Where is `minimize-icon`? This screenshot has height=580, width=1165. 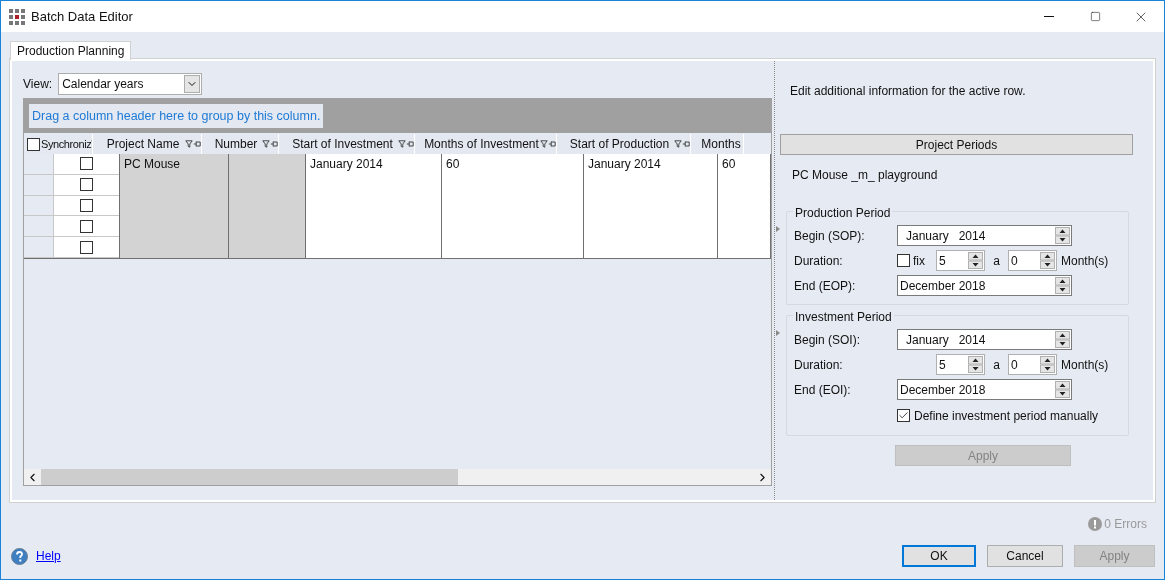 minimize-icon is located at coordinates (1049, 16).